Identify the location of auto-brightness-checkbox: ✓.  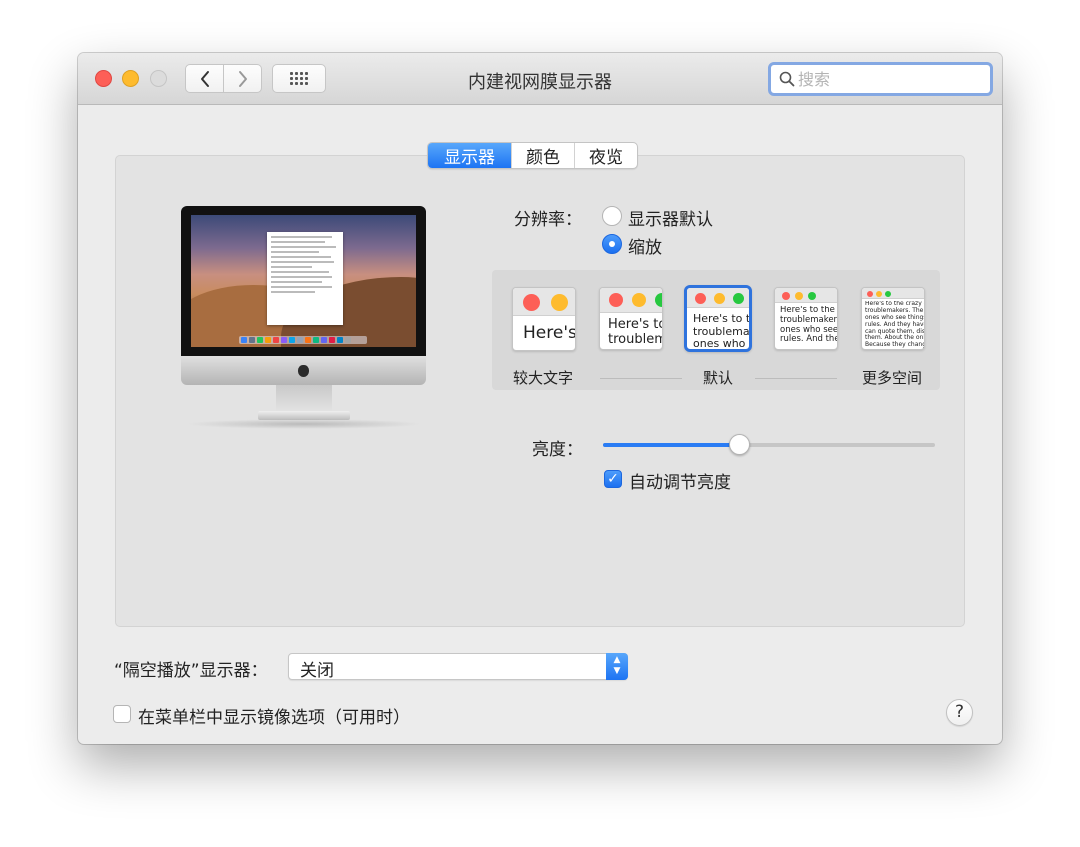
(613, 479).